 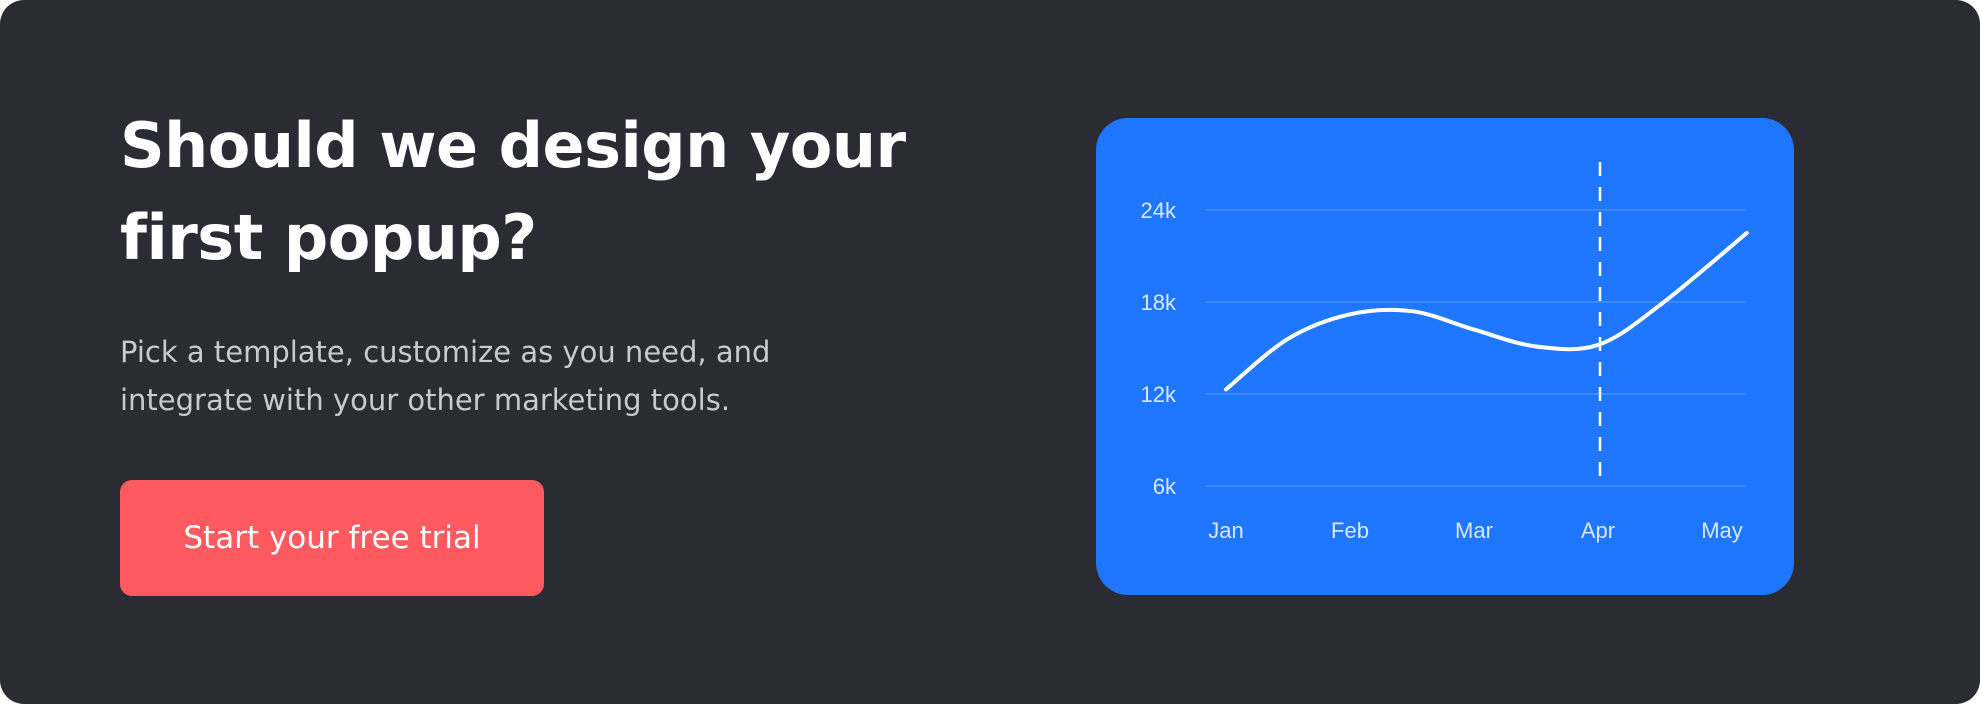 I want to click on y-tick-label: 18k, so click(x=1159, y=302).